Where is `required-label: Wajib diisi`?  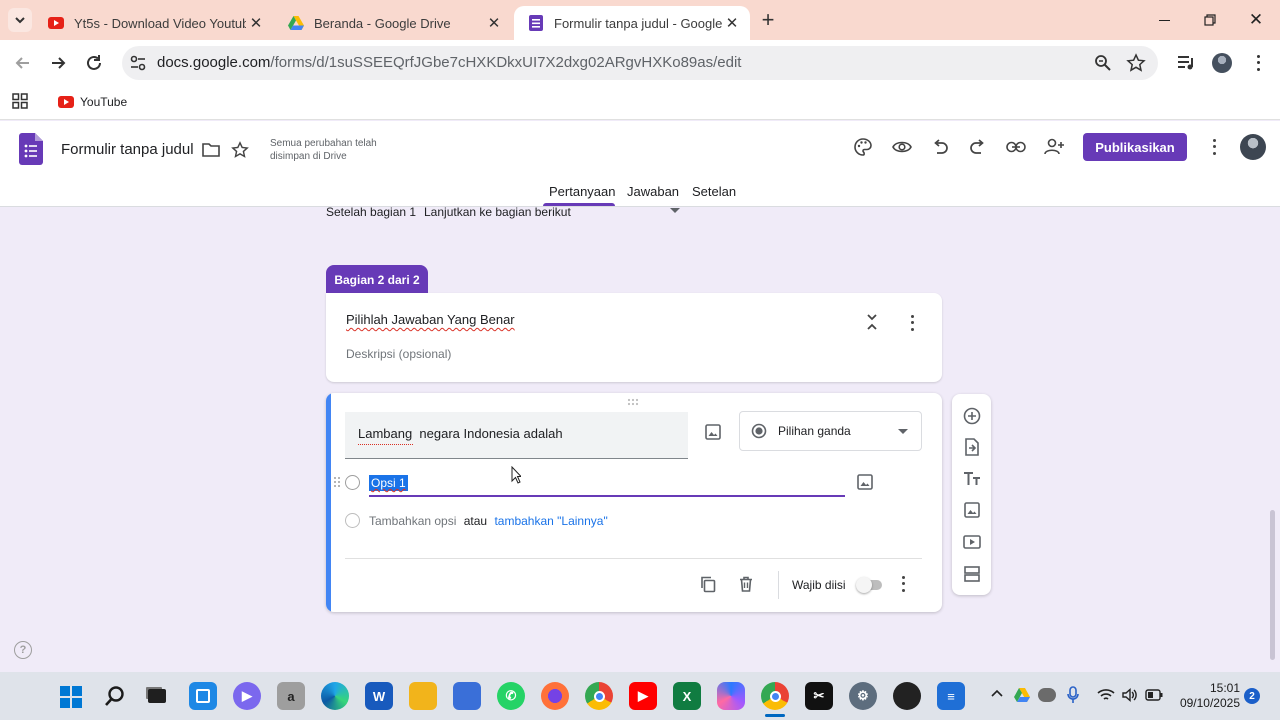 required-label: Wajib diisi is located at coordinates (819, 585).